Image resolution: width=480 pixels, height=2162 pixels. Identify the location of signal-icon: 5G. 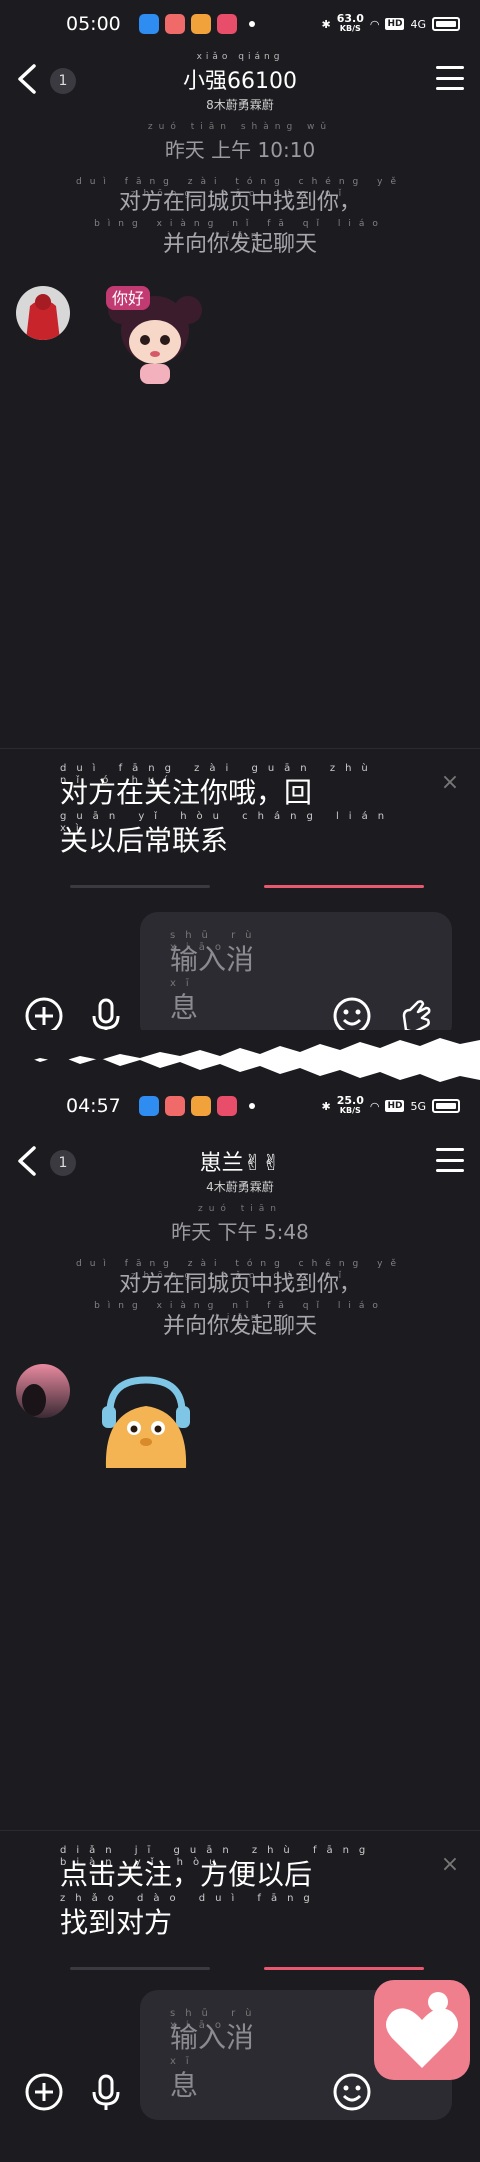
(418, 1106).